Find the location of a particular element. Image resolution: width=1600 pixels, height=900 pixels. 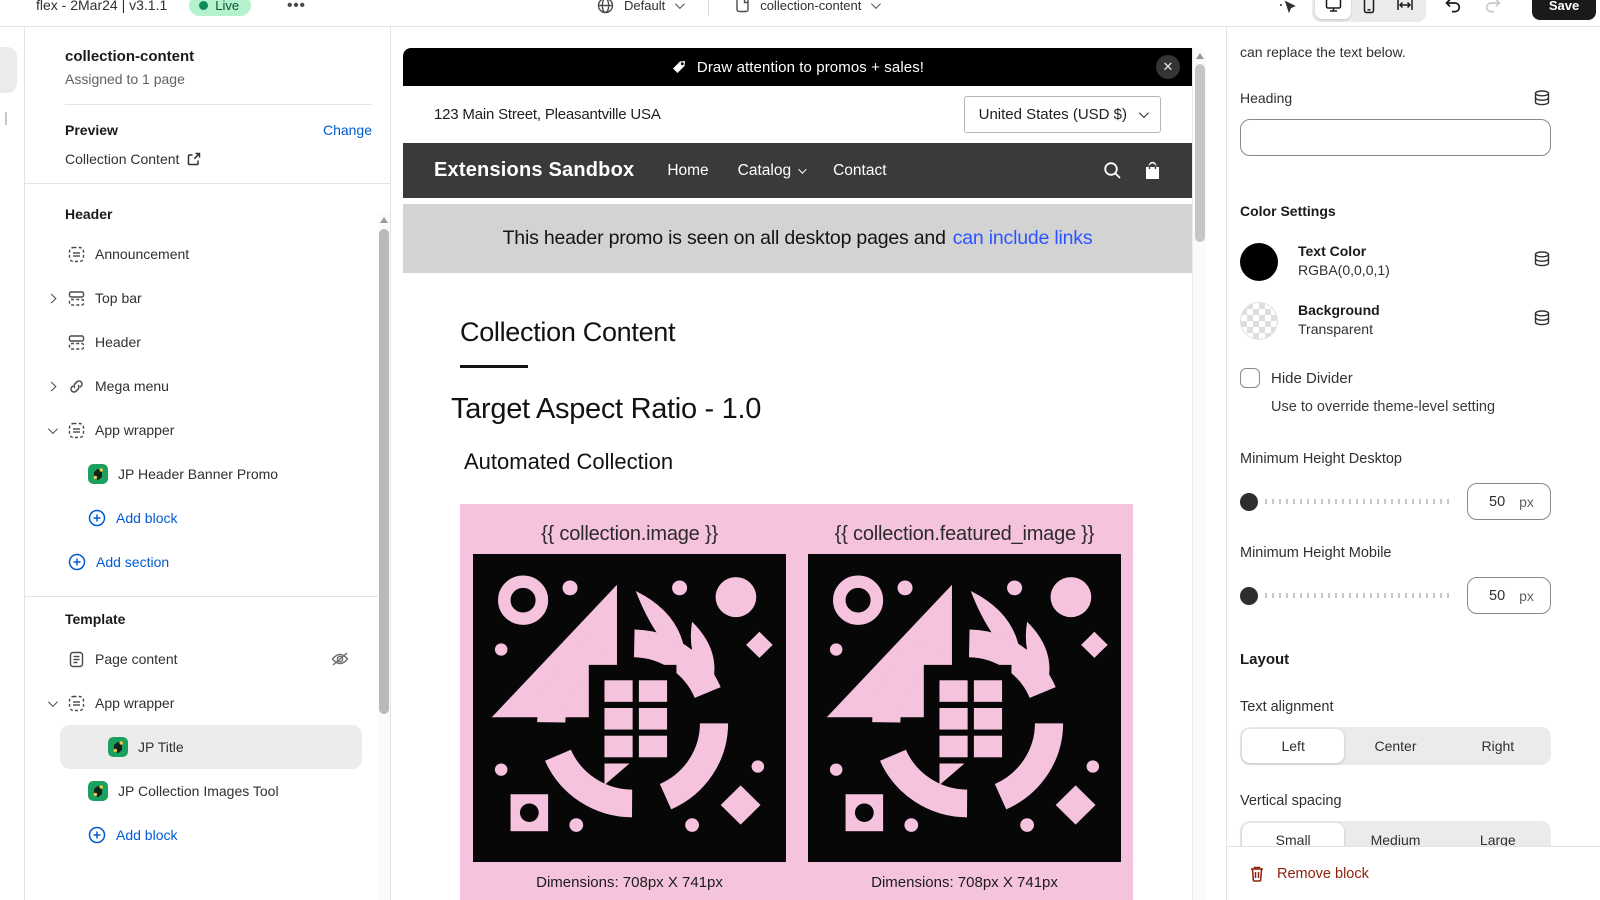

text-alignment-label: Text alignment is located at coordinates (1287, 707).